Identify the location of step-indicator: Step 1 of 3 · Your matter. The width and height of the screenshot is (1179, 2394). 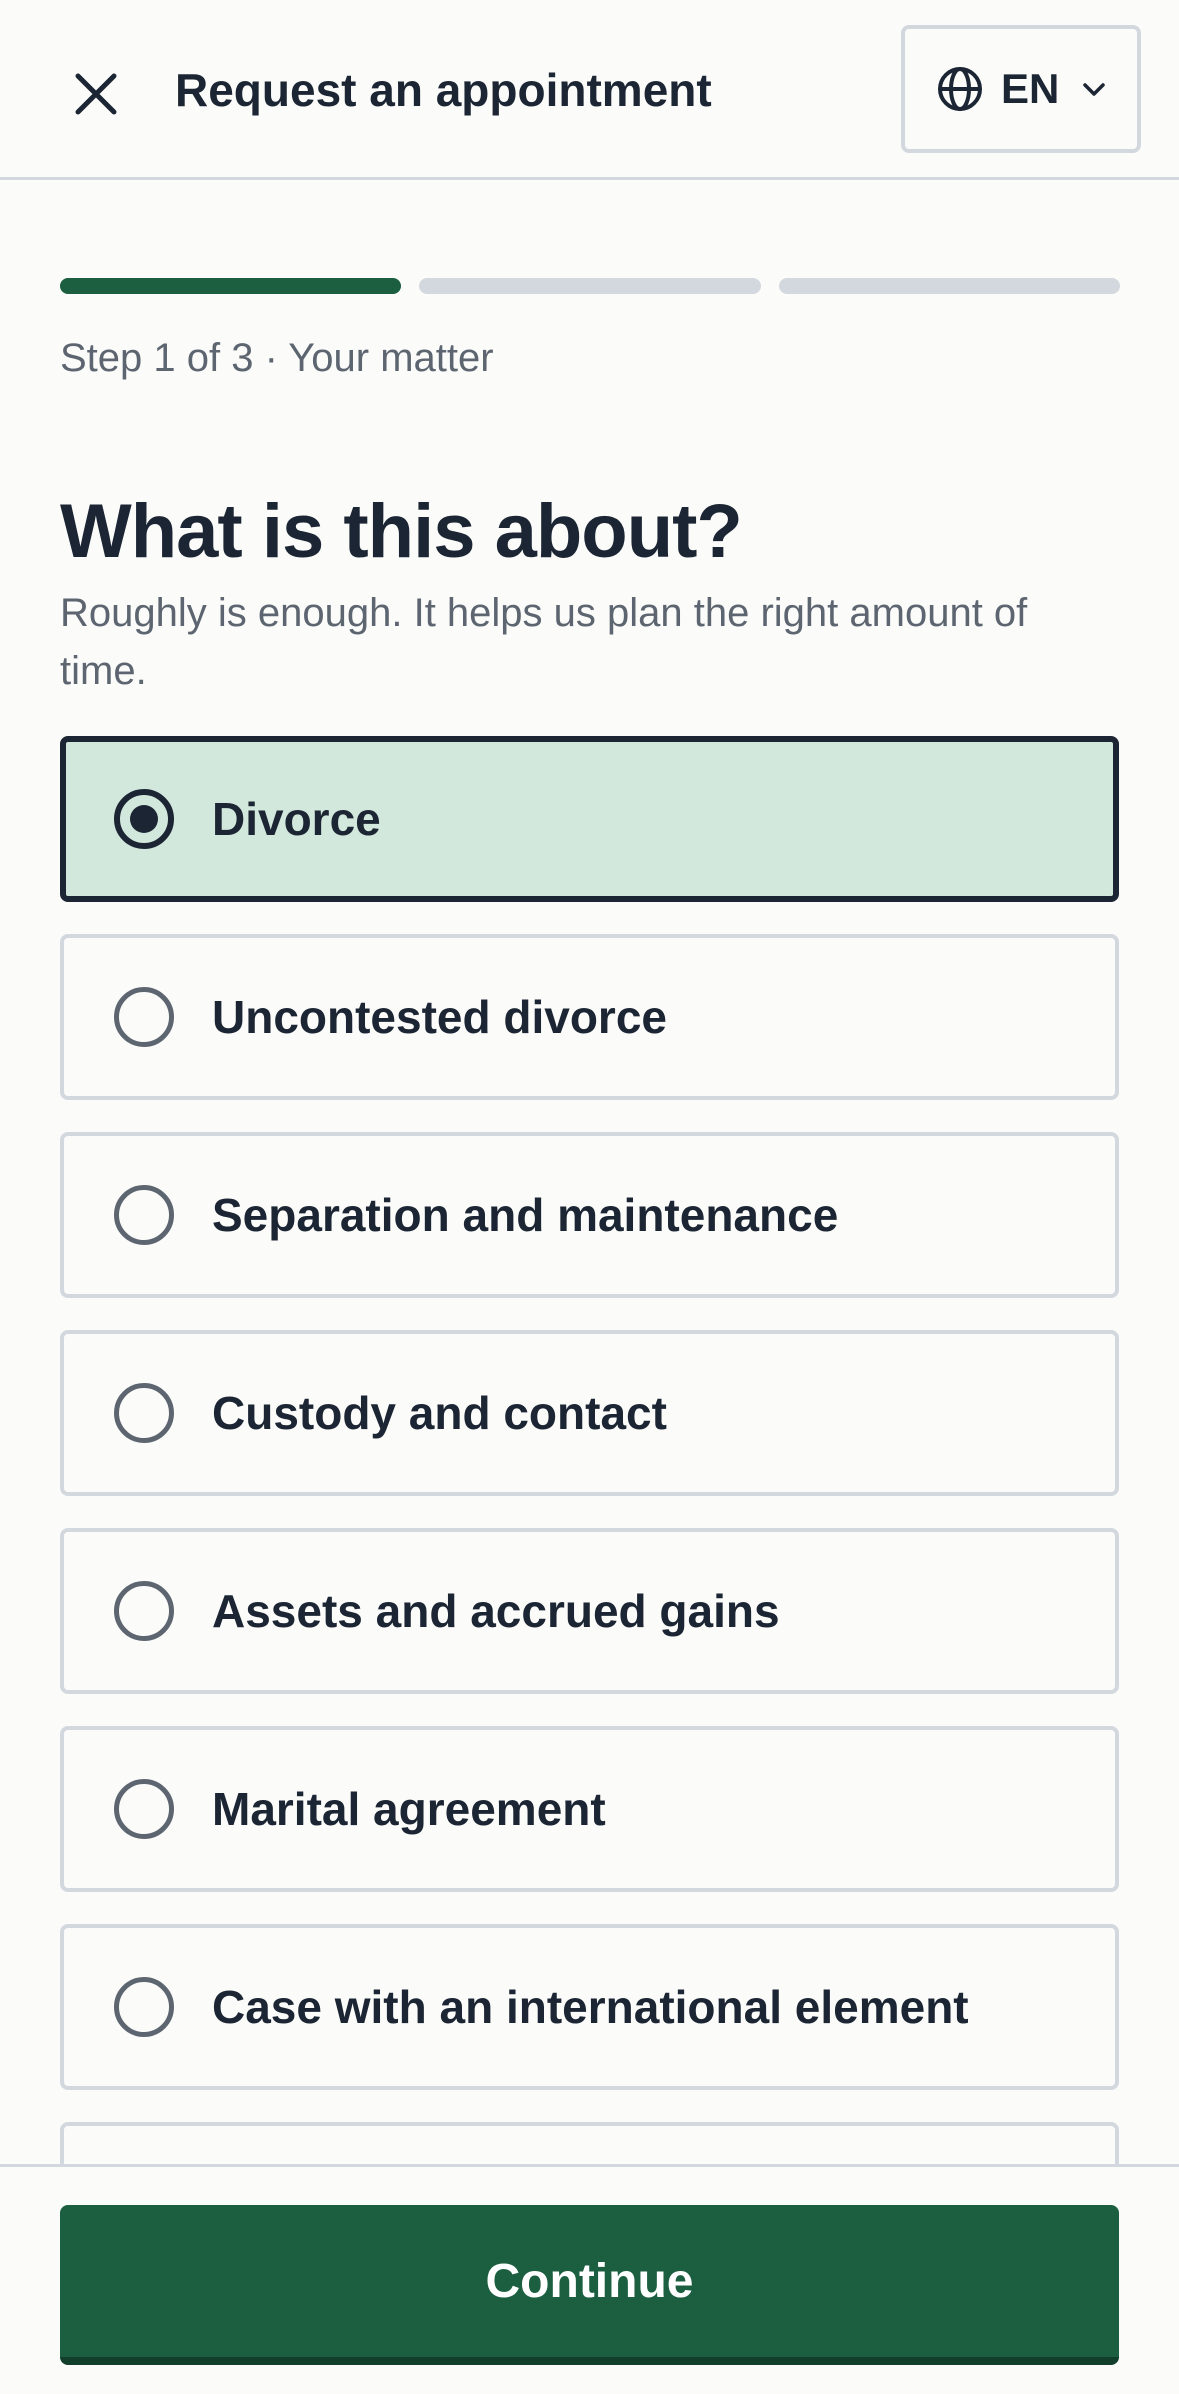
(277, 358).